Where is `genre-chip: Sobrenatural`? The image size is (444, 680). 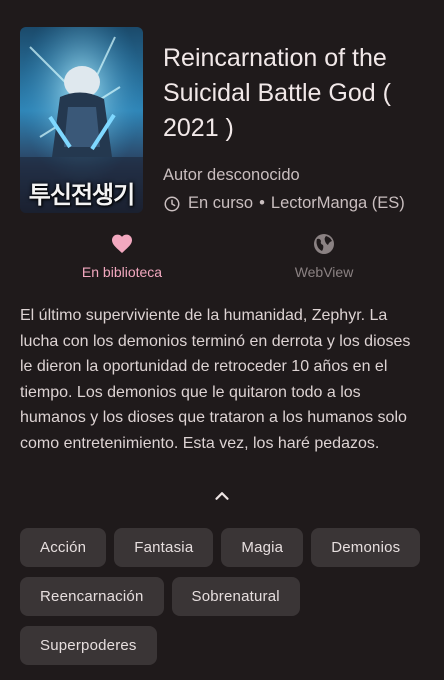 genre-chip: Sobrenatural is located at coordinates (235, 596).